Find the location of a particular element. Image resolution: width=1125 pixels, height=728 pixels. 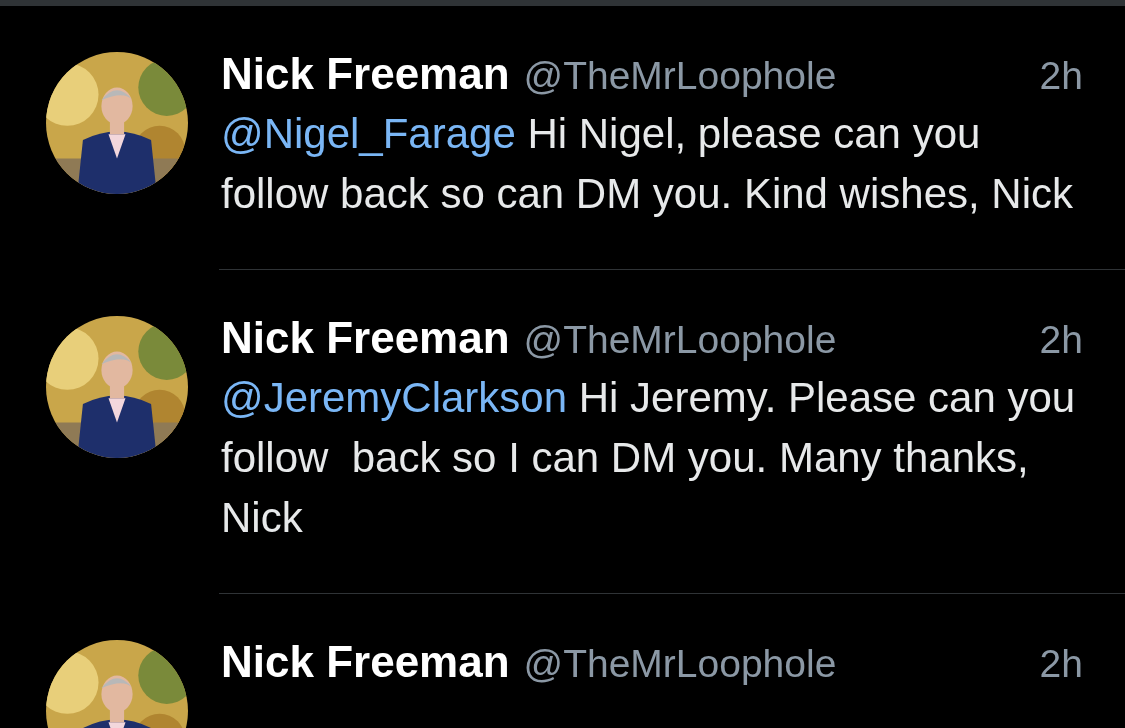

mention-link: @Nigel_Farage is located at coordinates (368, 133).